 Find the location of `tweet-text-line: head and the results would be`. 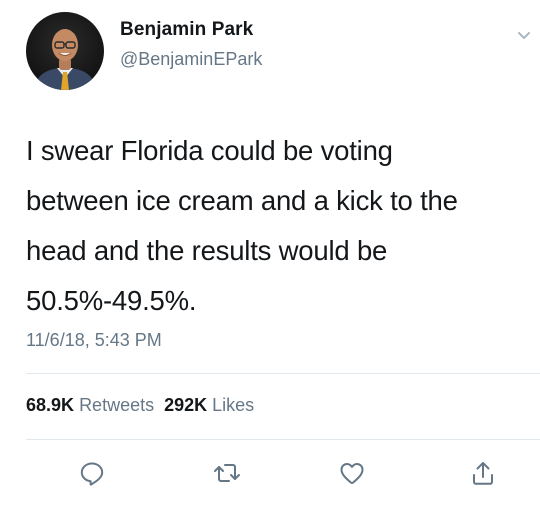

tweet-text-line: head and the results would be is located at coordinates (207, 250).